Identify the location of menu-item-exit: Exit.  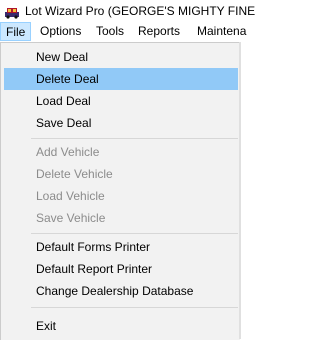
(121, 326).